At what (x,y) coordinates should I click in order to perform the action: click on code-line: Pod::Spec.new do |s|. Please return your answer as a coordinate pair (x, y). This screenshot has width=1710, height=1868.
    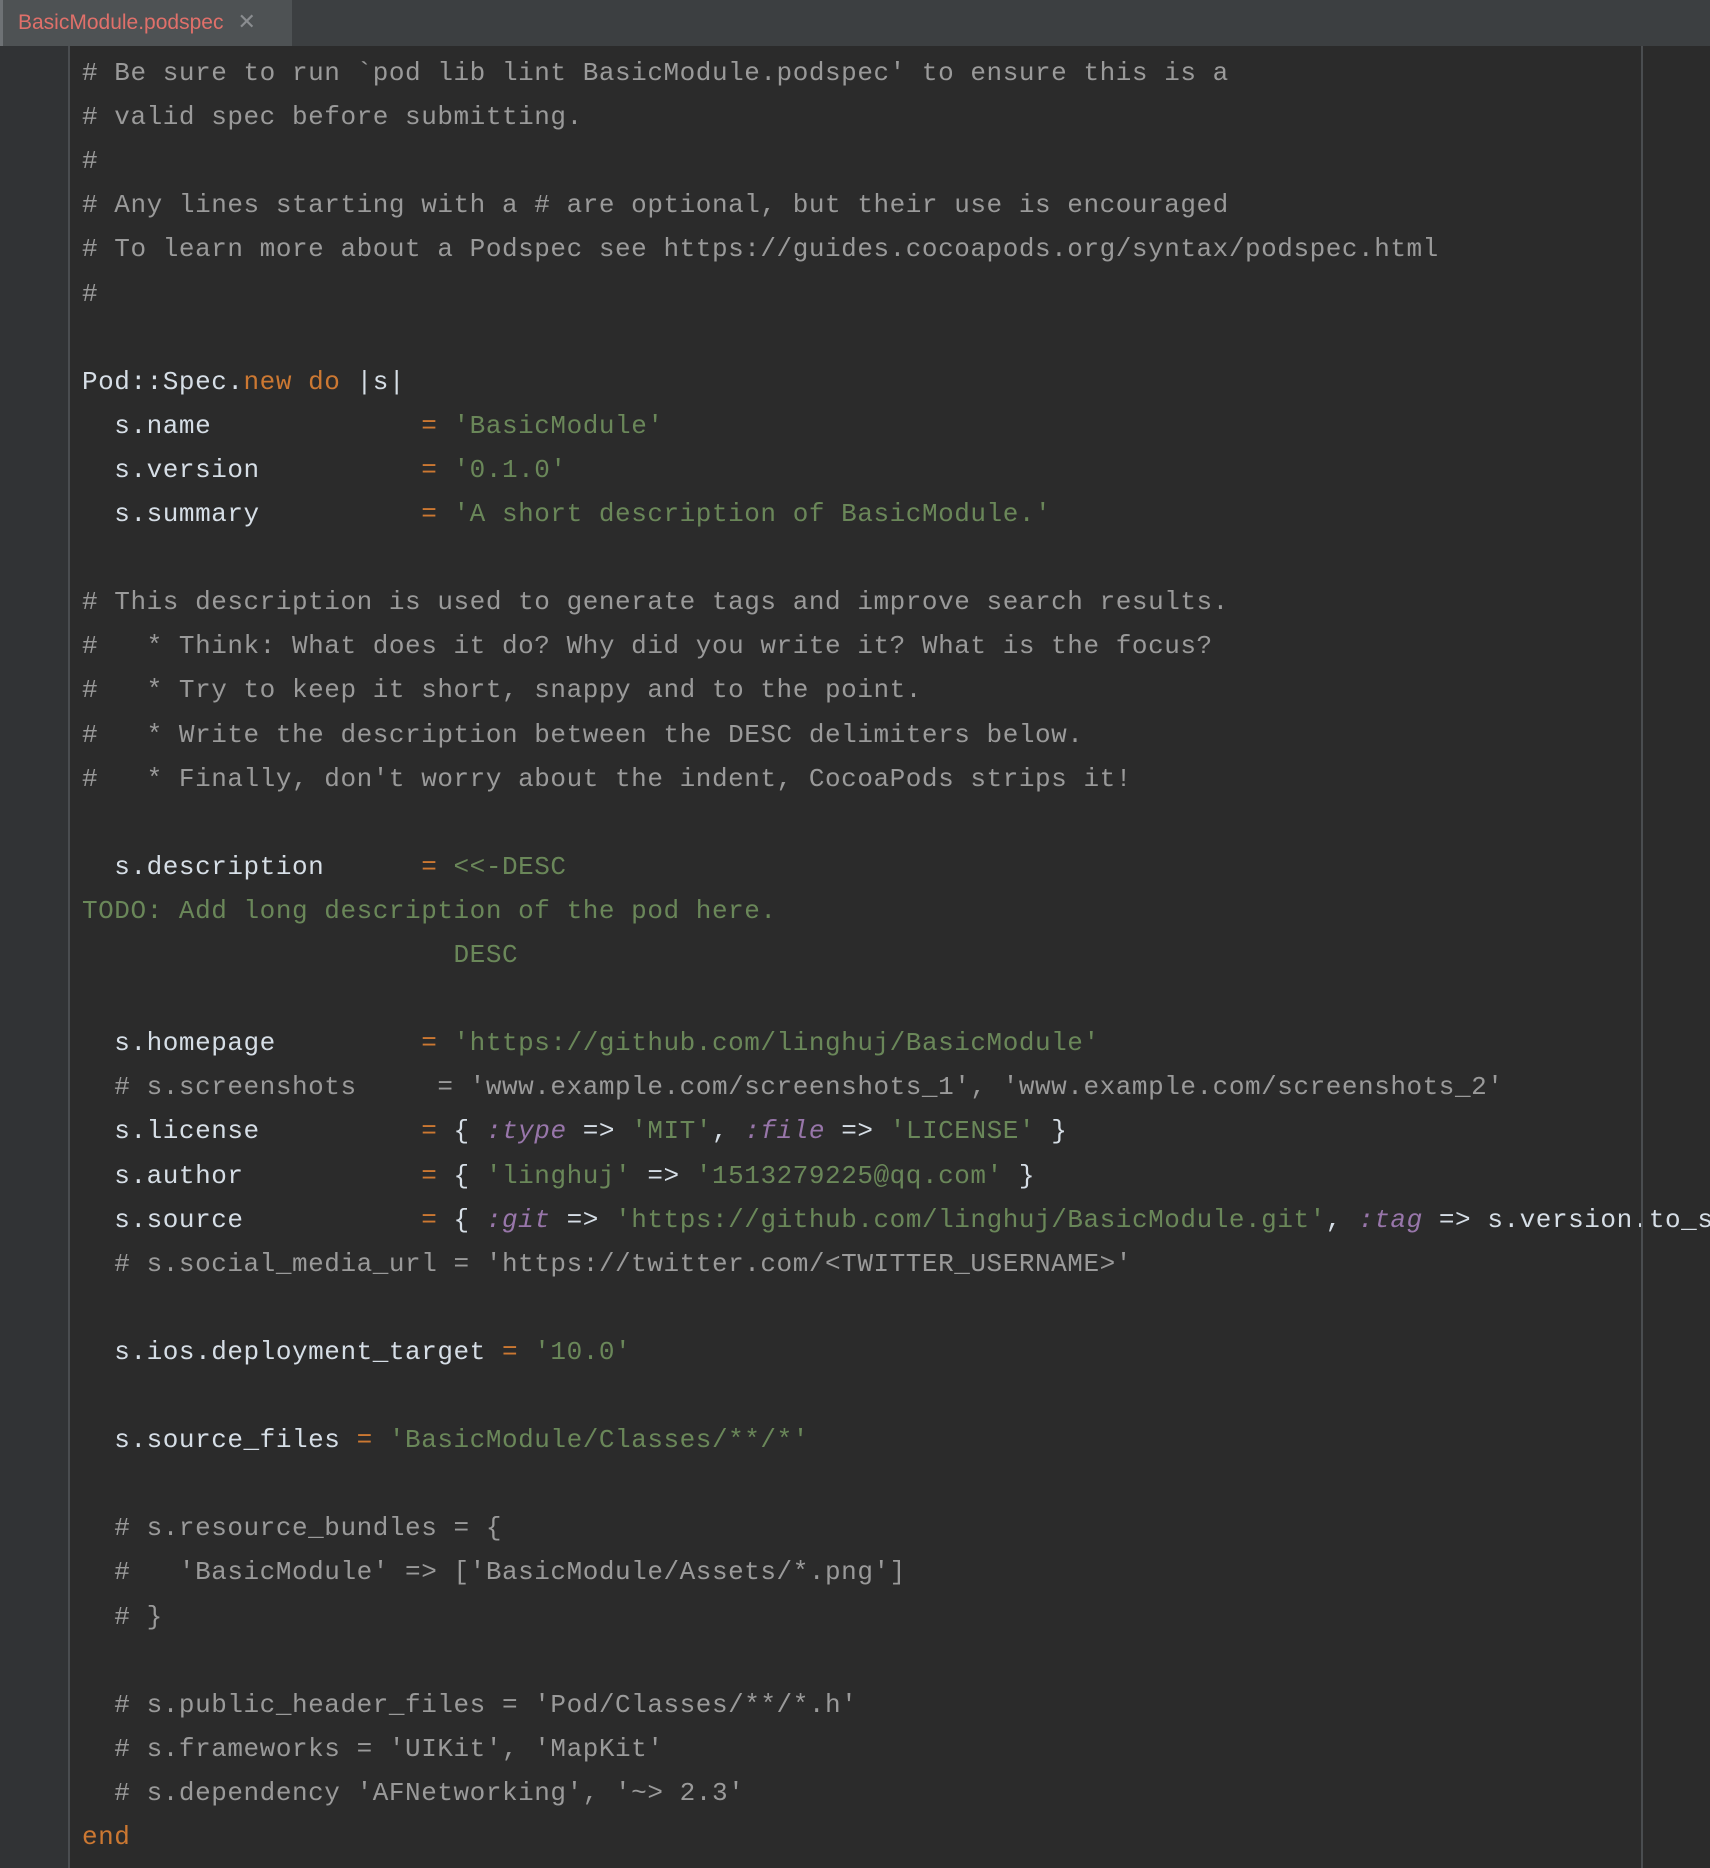
    Looking at the image, I should click on (243, 382).